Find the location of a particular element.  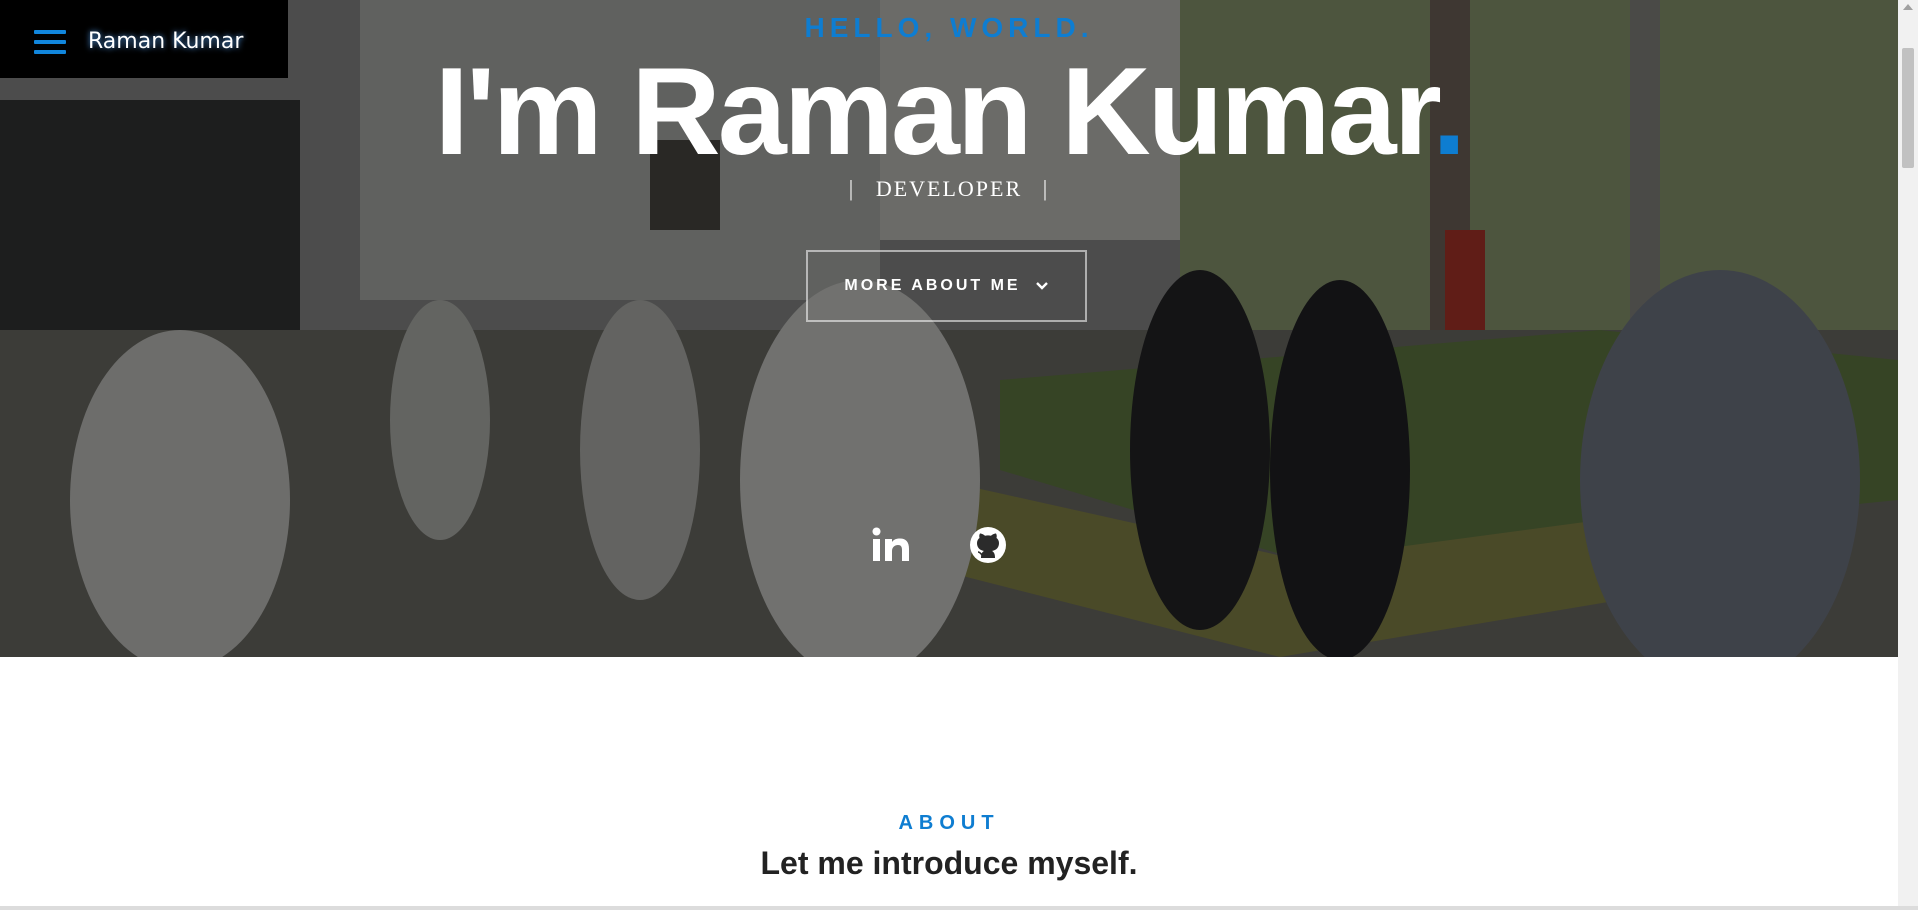

linkedin-icon is located at coordinates (891, 545).